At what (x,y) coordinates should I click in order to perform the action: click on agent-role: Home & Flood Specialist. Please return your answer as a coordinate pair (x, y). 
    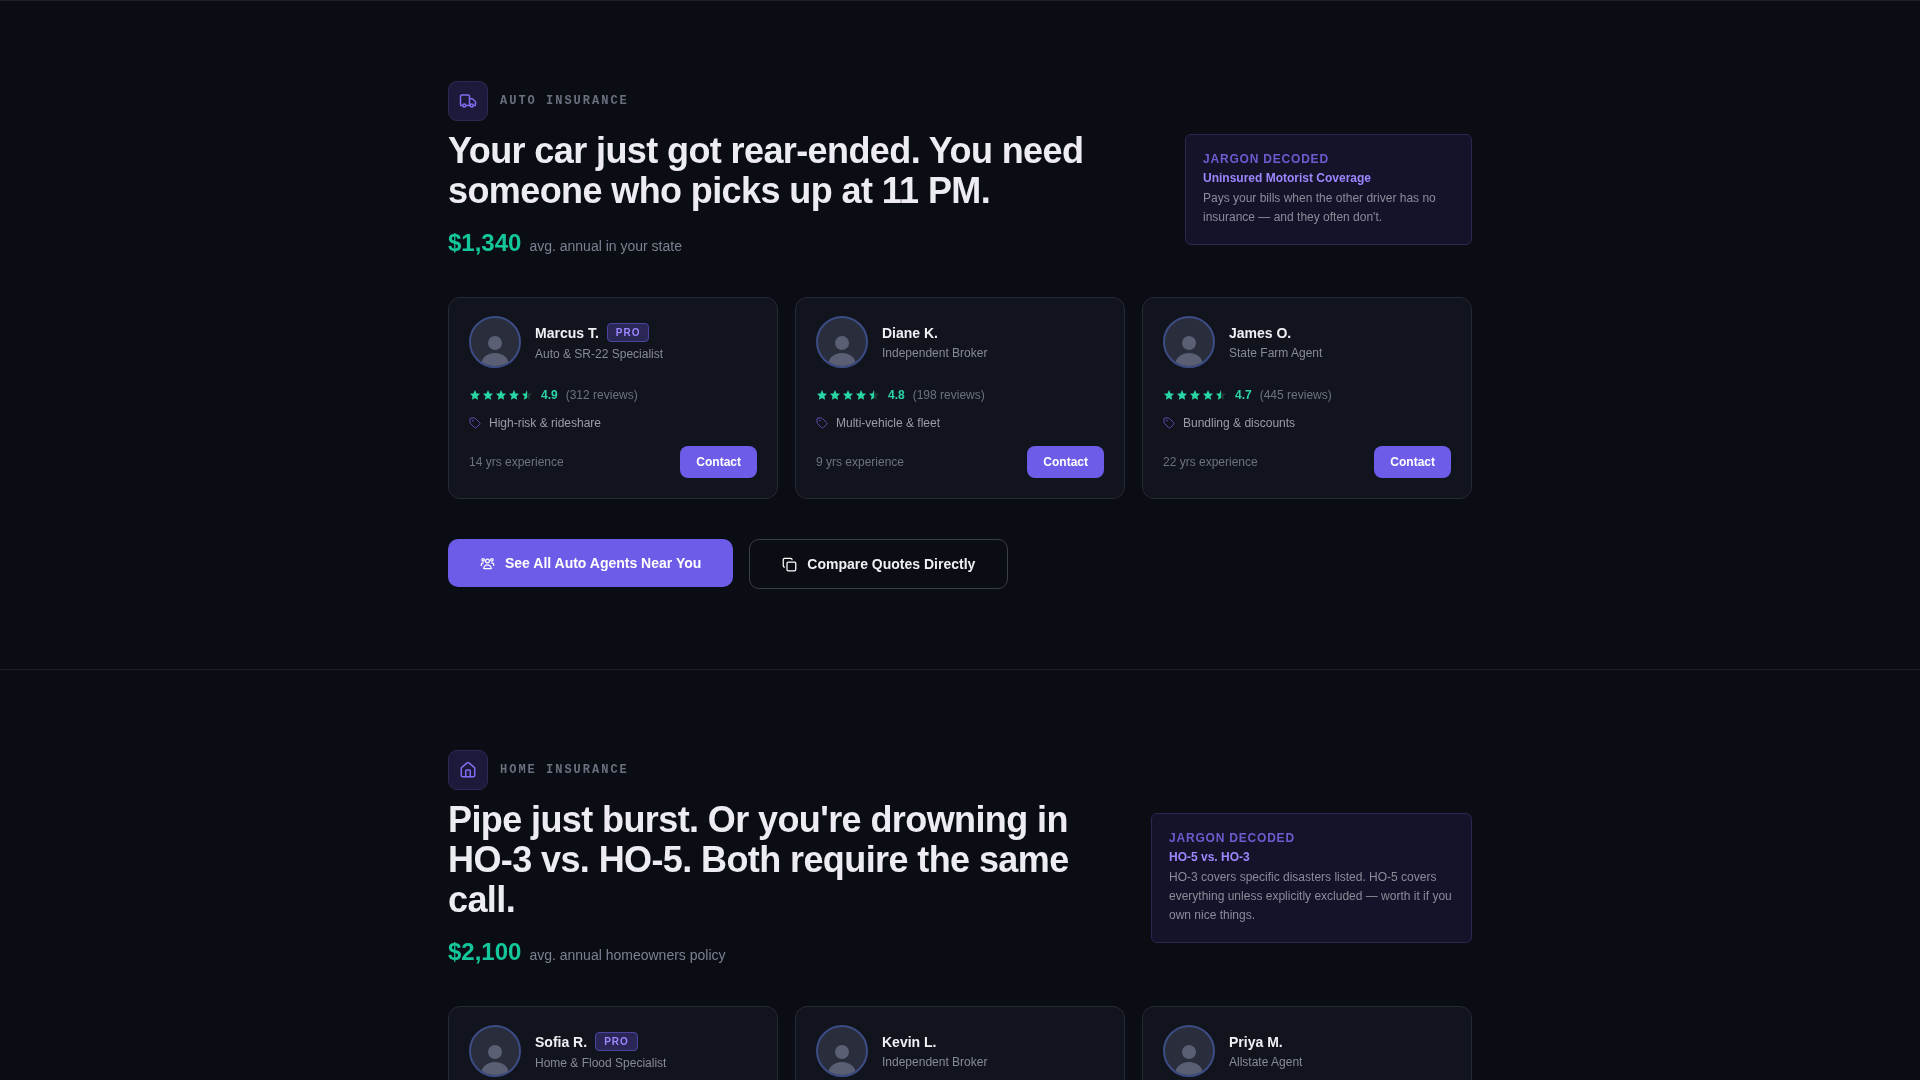
    Looking at the image, I should click on (601, 1063).